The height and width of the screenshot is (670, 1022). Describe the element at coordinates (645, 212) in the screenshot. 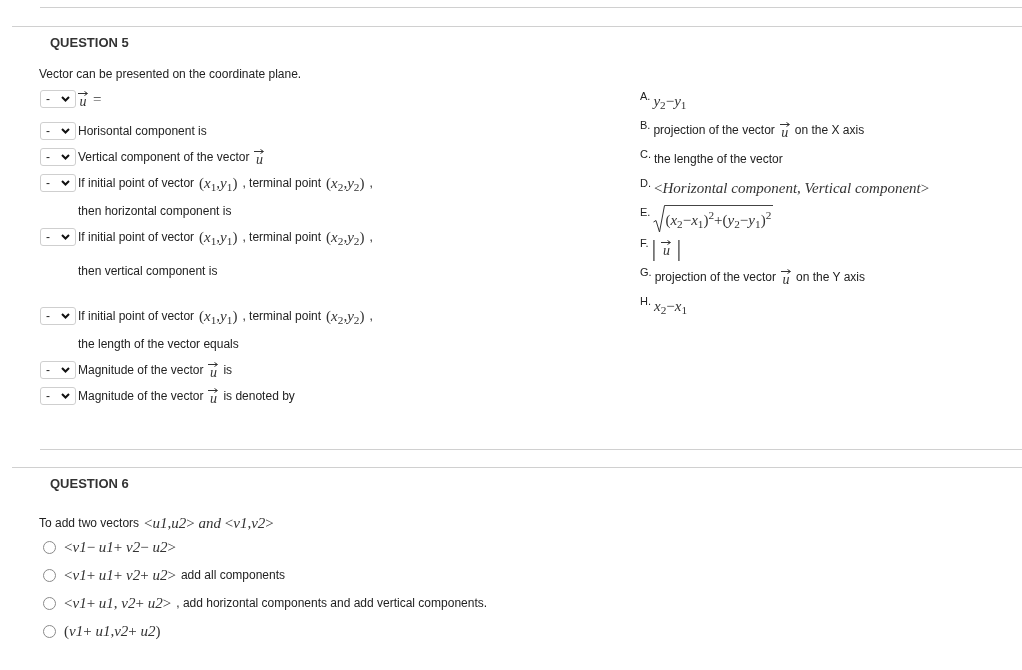

I see `option-label: E.` at that location.